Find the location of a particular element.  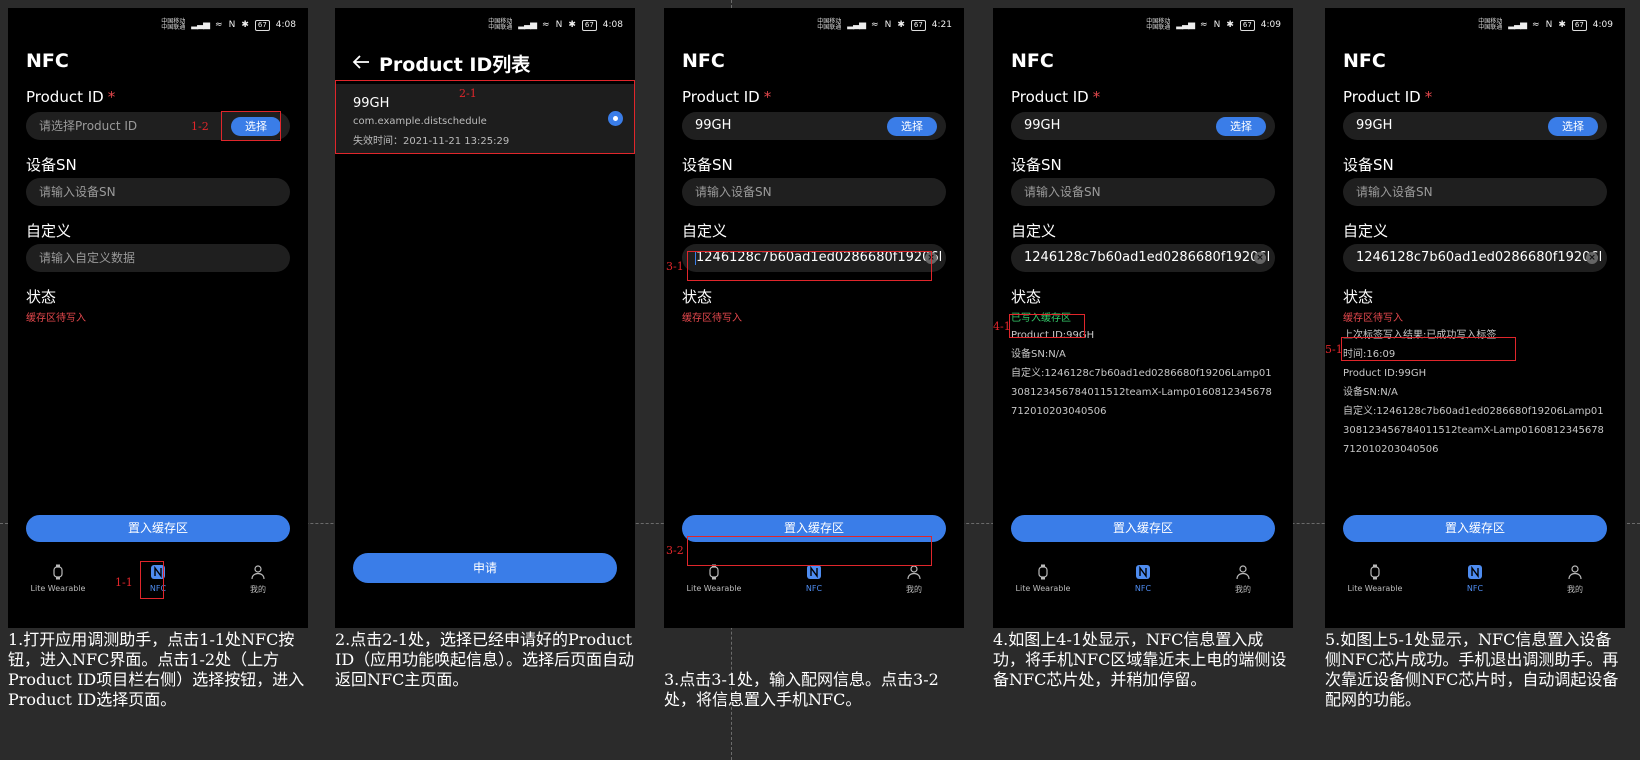

custom-input: 请输入自定义数据 is located at coordinates (158, 258).